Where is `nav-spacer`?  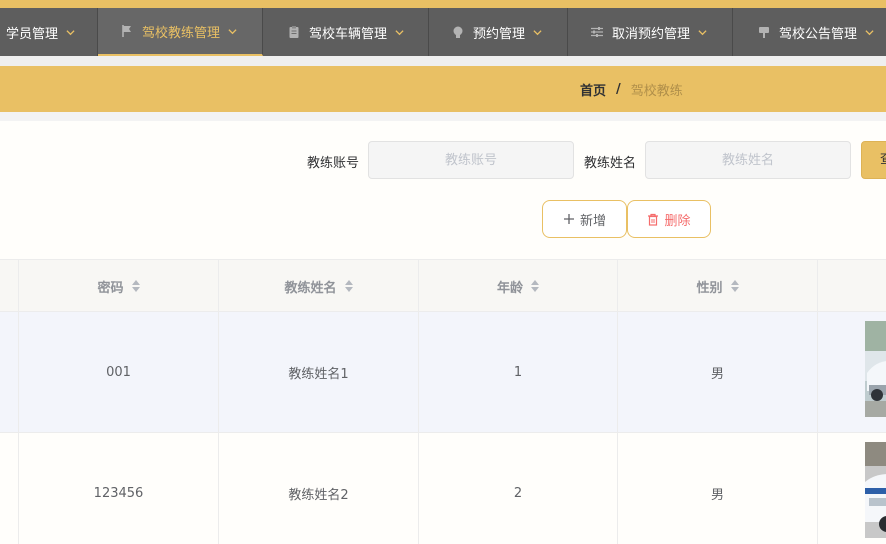 nav-spacer is located at coordinates (443, 61).